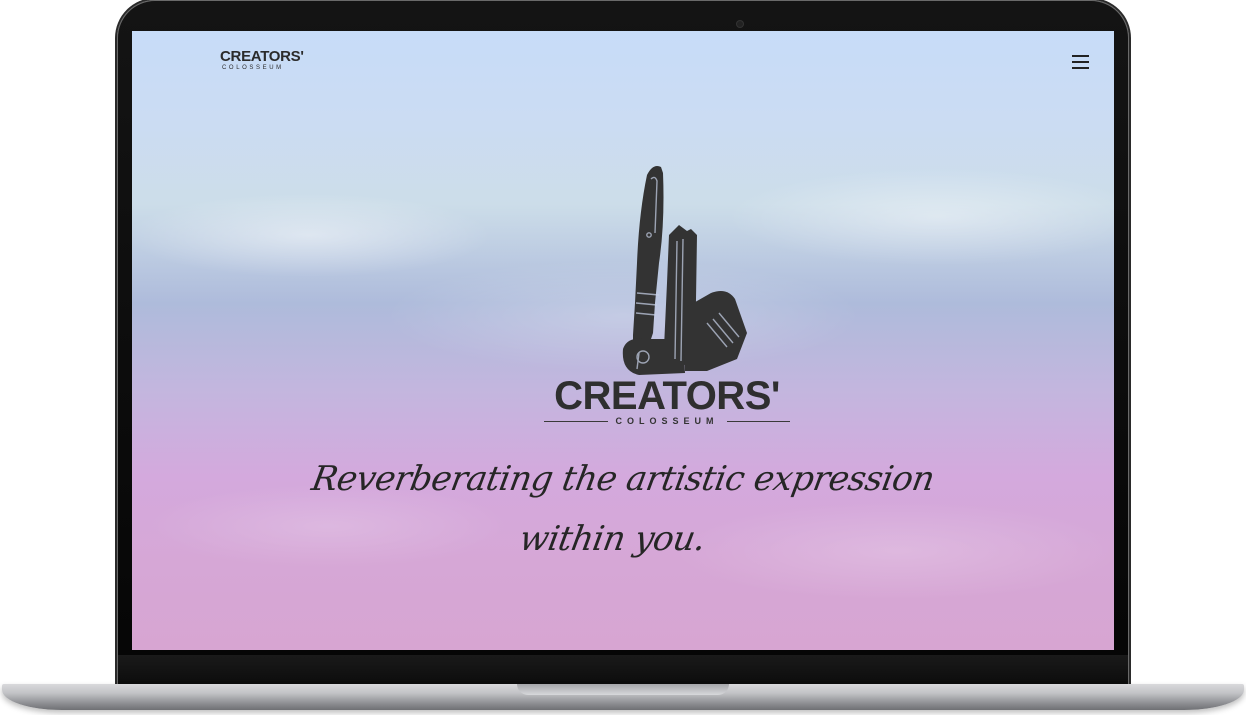  Describe the element at coordinates (1080, 62) in the screenshot. I see `hamburger-menu-icon` at that location.